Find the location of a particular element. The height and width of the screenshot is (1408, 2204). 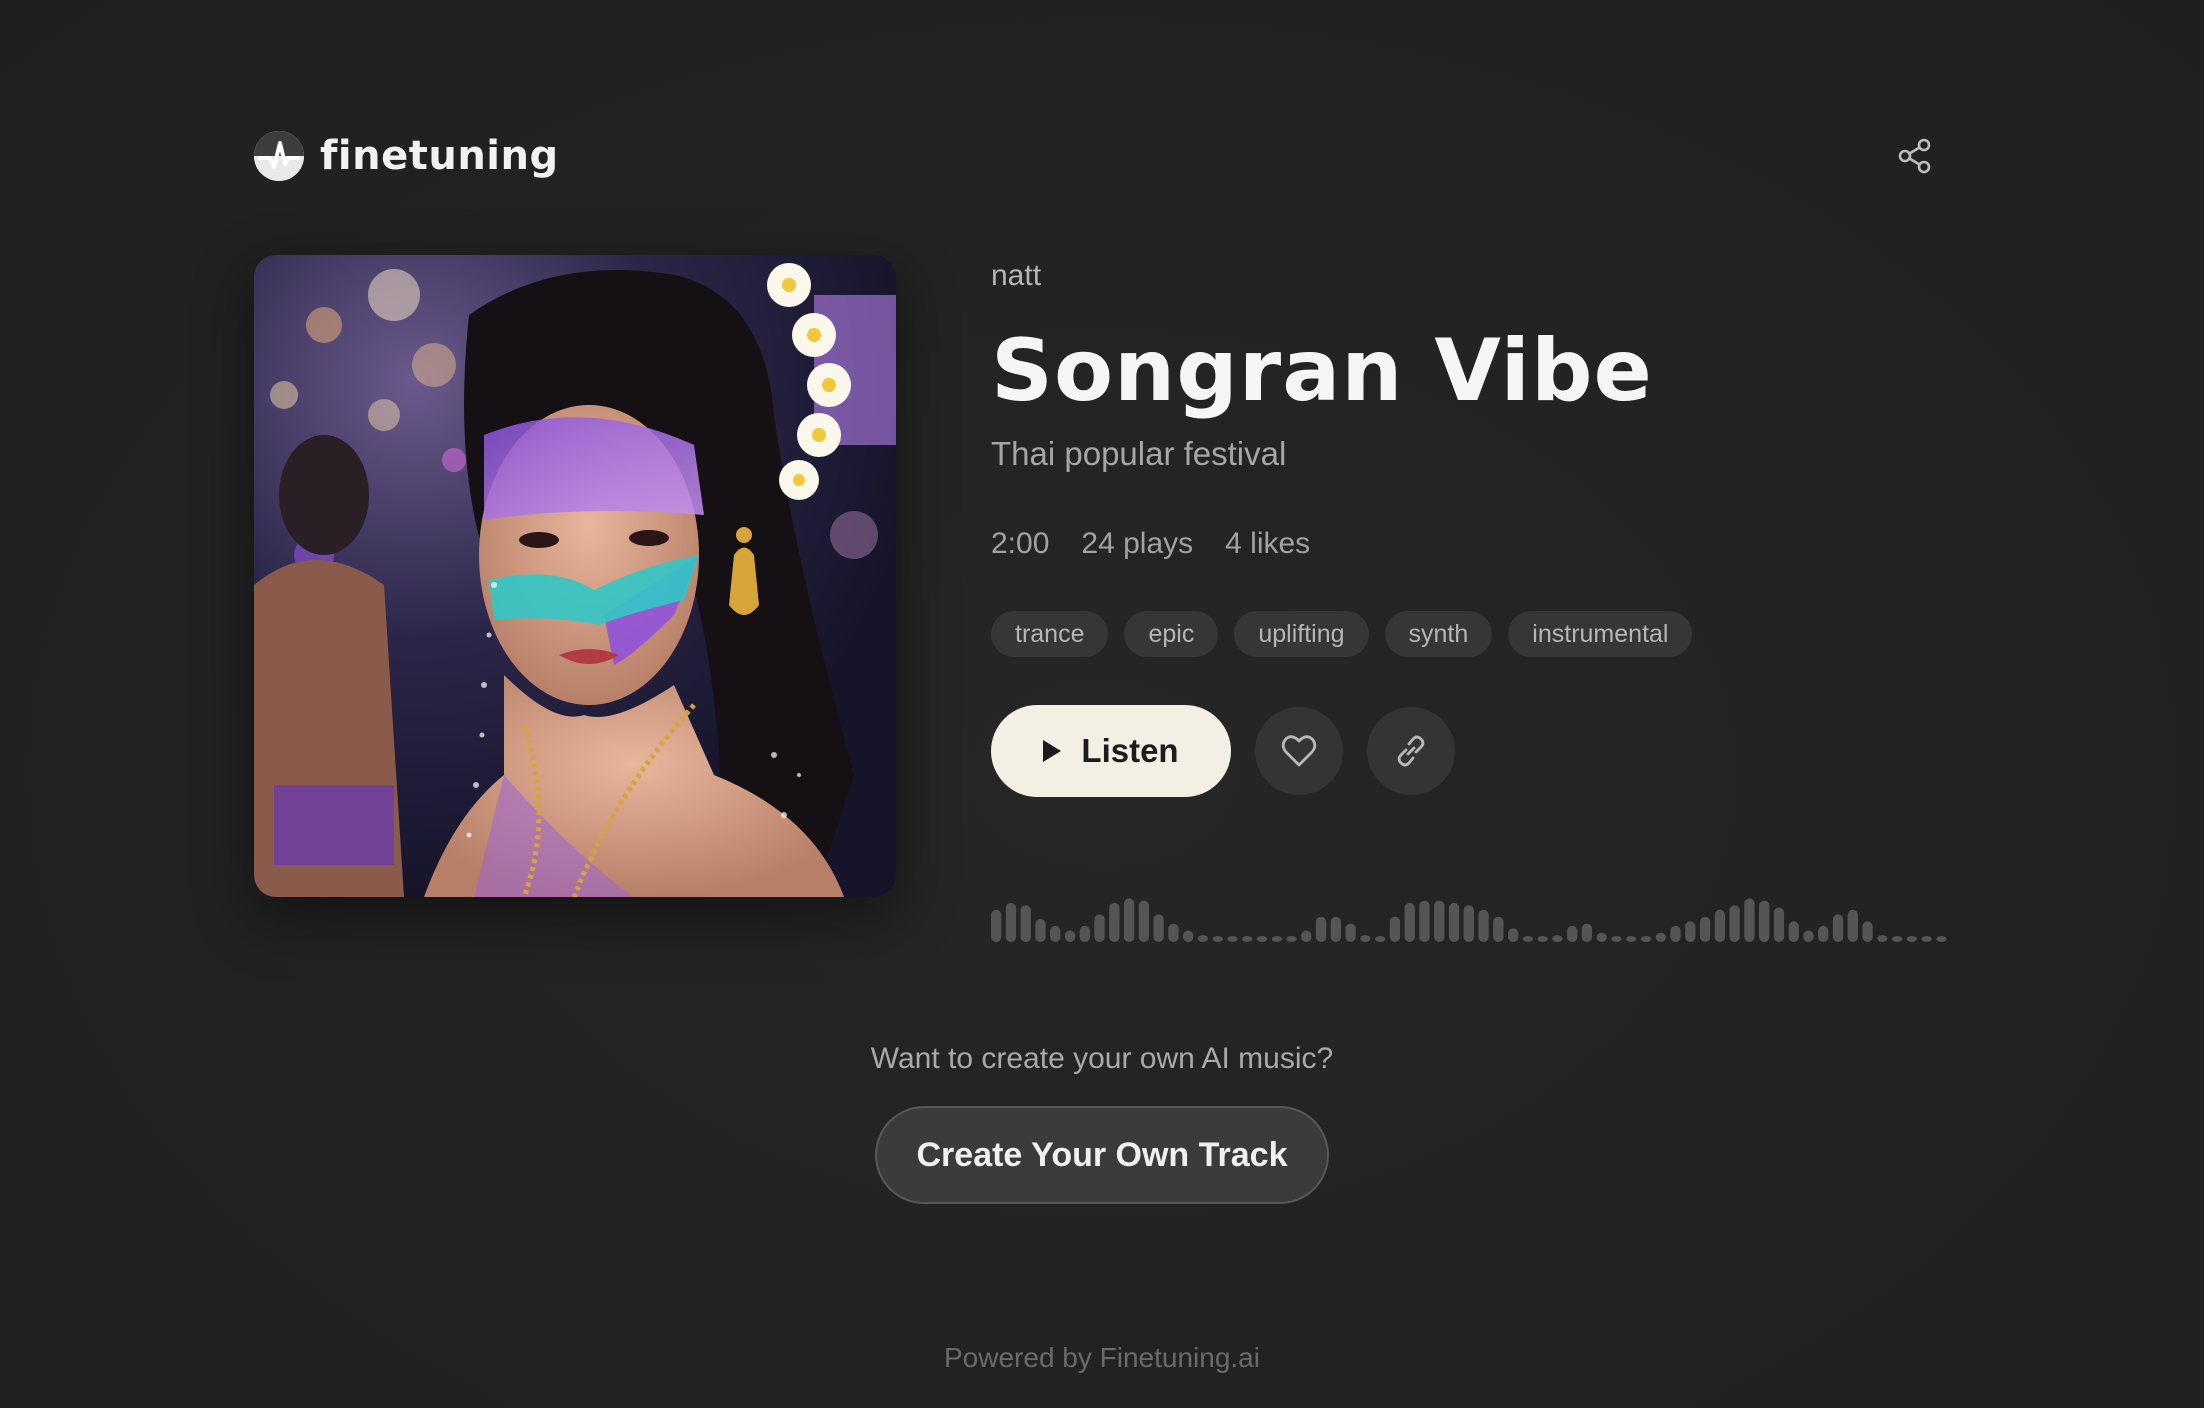

tag-chip: epic is located at coordinates (1171, 634).